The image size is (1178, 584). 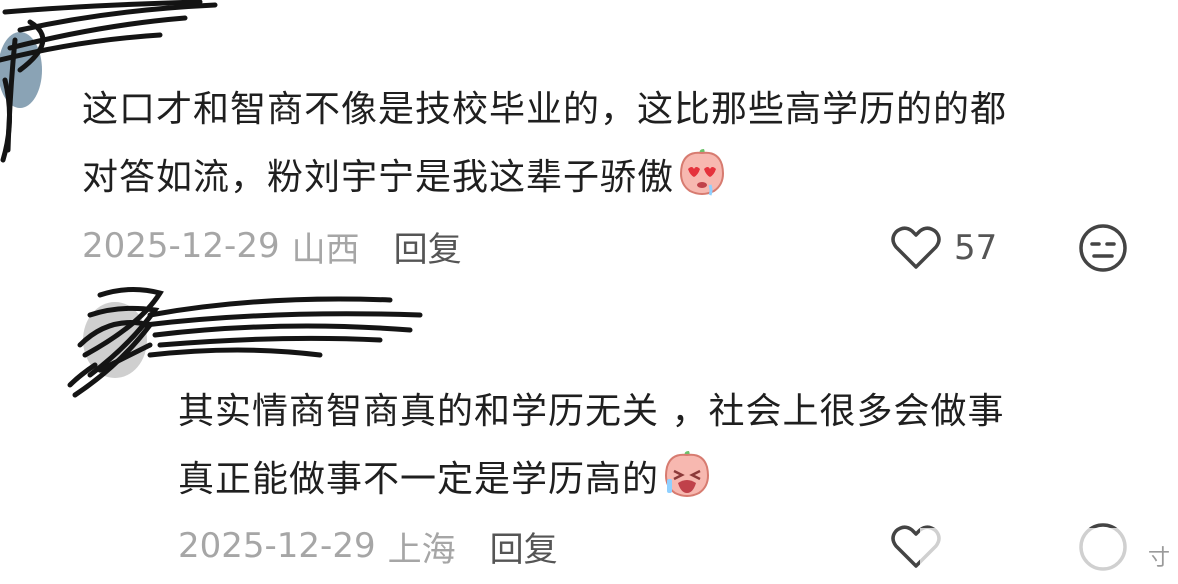 What do you see at coordinates (545, 109) in the screenshot?
I see `comment-text-line: 这口才和智商不像是技校毕业的，这比那些高学历的的都` at bounding box center [545, 109].